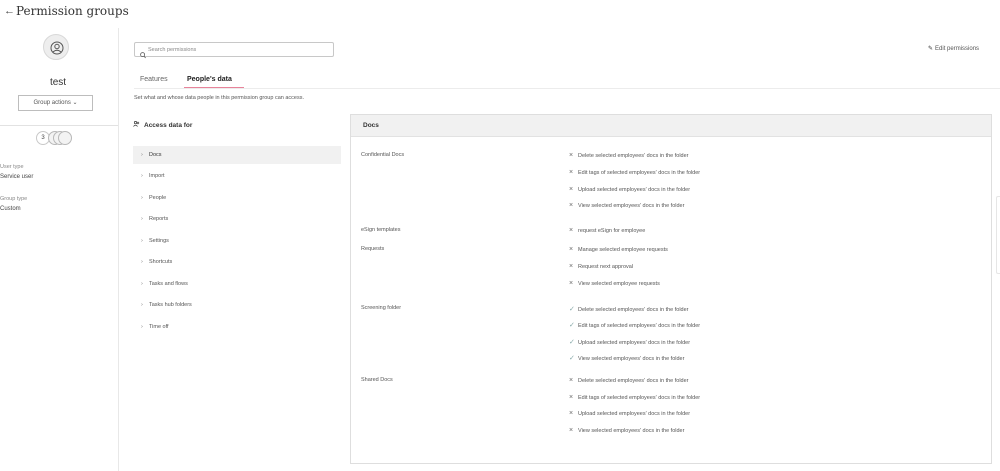  Describe the element at coordinates (52, 103) in the screenshot. I see `group-actions-label: Group actions` at that location.